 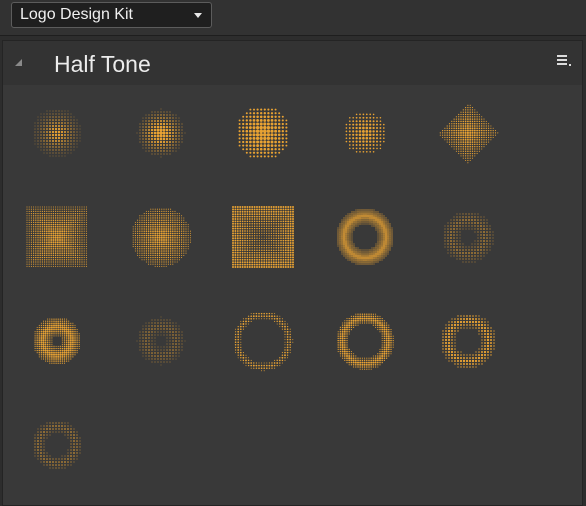 I want to click on kit-dropdown-label: Logo Design Kit, so click(x=76, y=14).